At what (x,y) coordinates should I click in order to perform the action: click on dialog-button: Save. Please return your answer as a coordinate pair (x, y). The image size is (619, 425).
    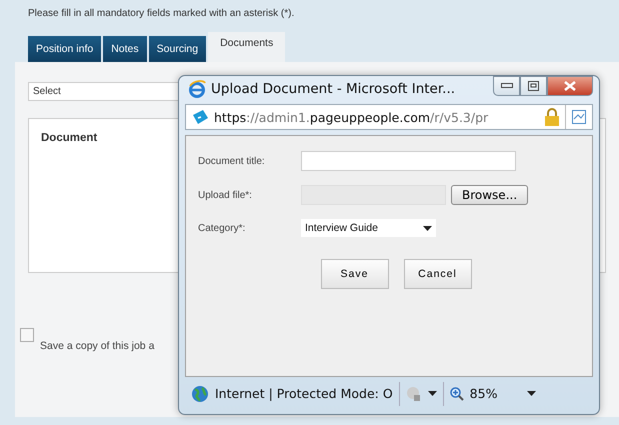
    Looking at the image, I should click on (354, 274).